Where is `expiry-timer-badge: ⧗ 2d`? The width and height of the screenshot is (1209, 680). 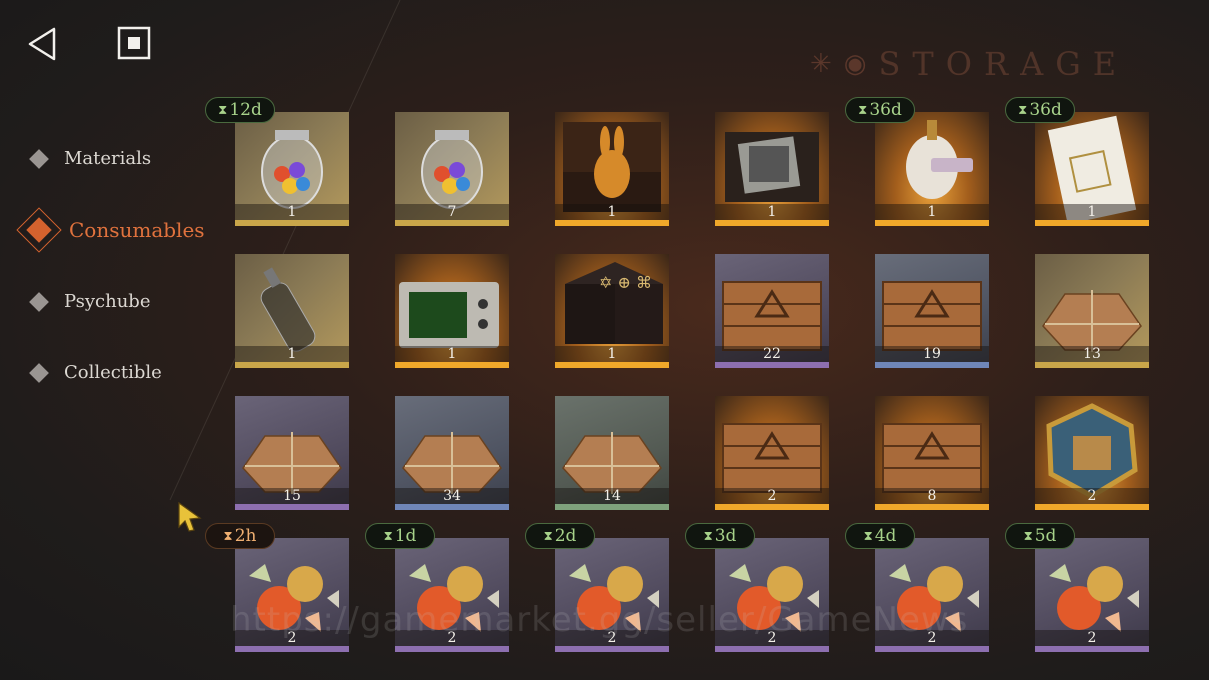
expiry-timer-badge: ⧗ 2d is located at coordinates (560, 536).